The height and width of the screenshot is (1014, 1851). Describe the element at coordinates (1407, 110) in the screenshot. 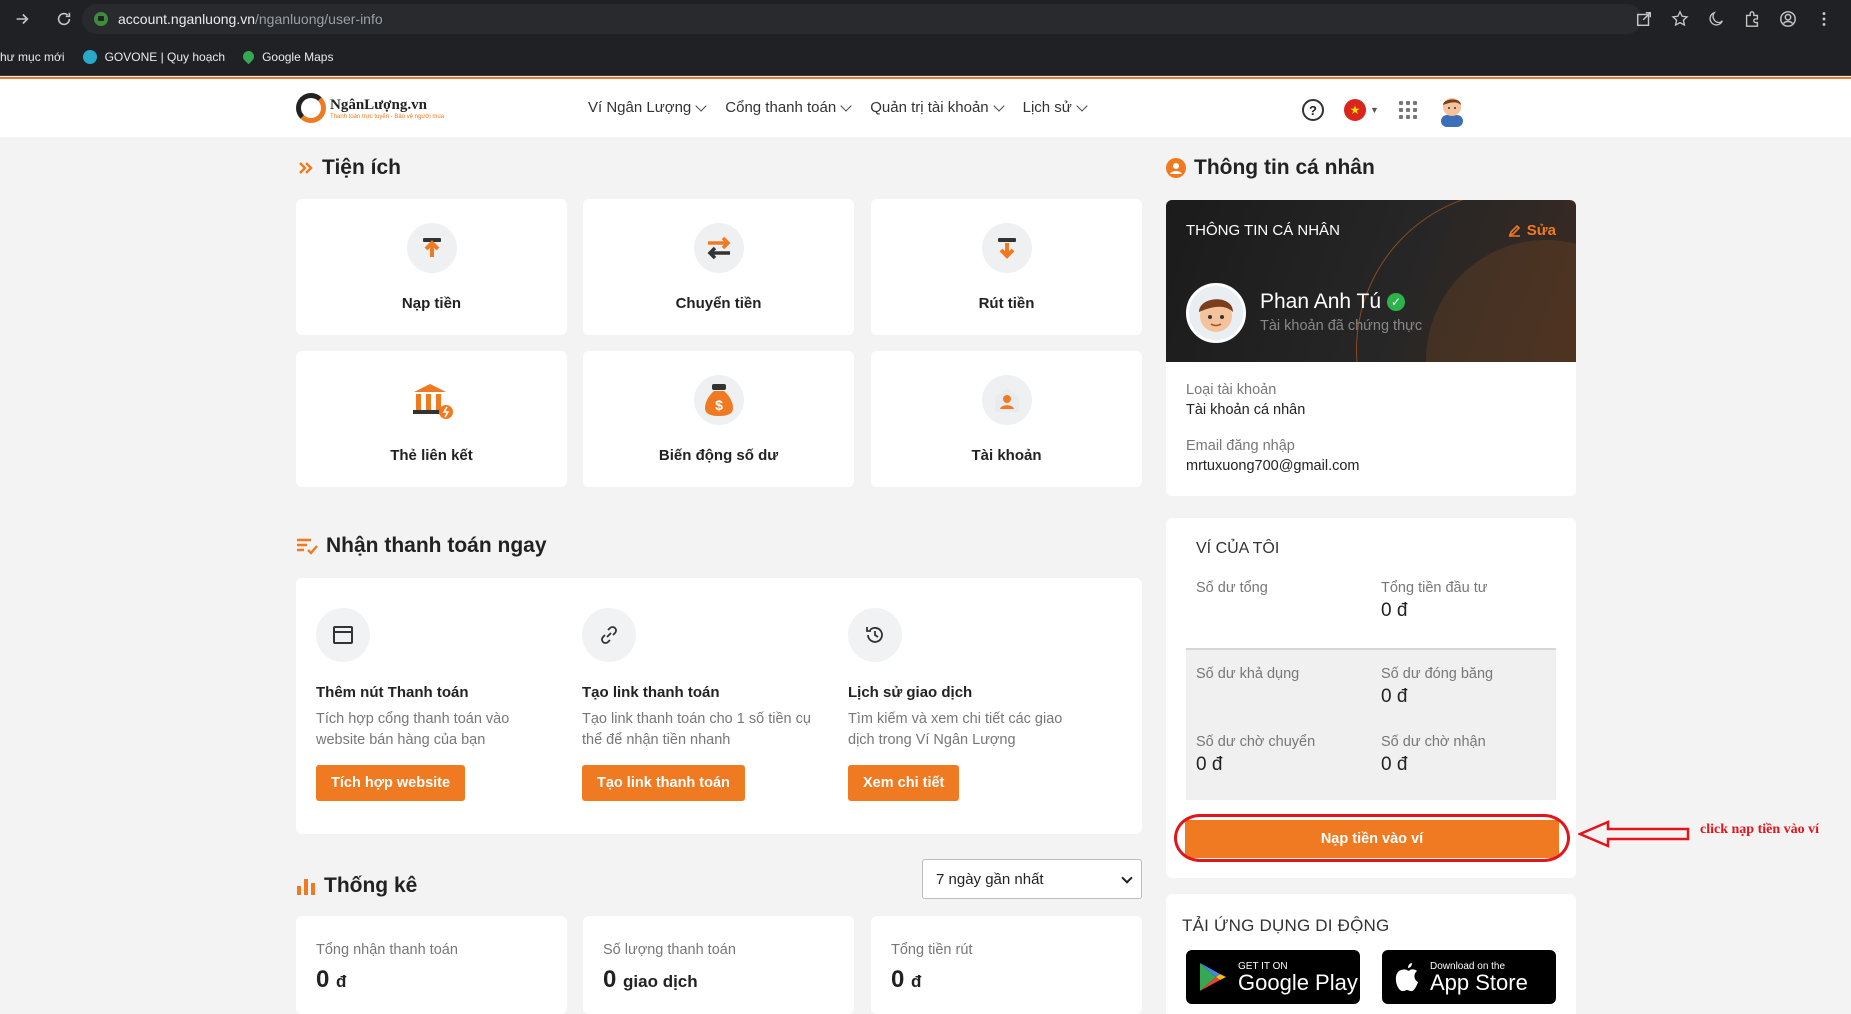

I see `apps-grid-icon` at that location.